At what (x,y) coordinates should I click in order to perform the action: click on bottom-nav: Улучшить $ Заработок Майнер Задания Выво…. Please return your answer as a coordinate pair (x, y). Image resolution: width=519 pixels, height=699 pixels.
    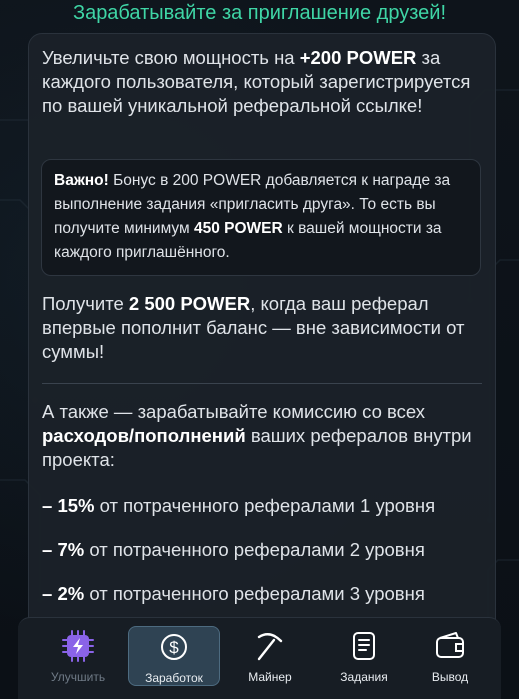
    Looking at the image, I should click on (259, 658).